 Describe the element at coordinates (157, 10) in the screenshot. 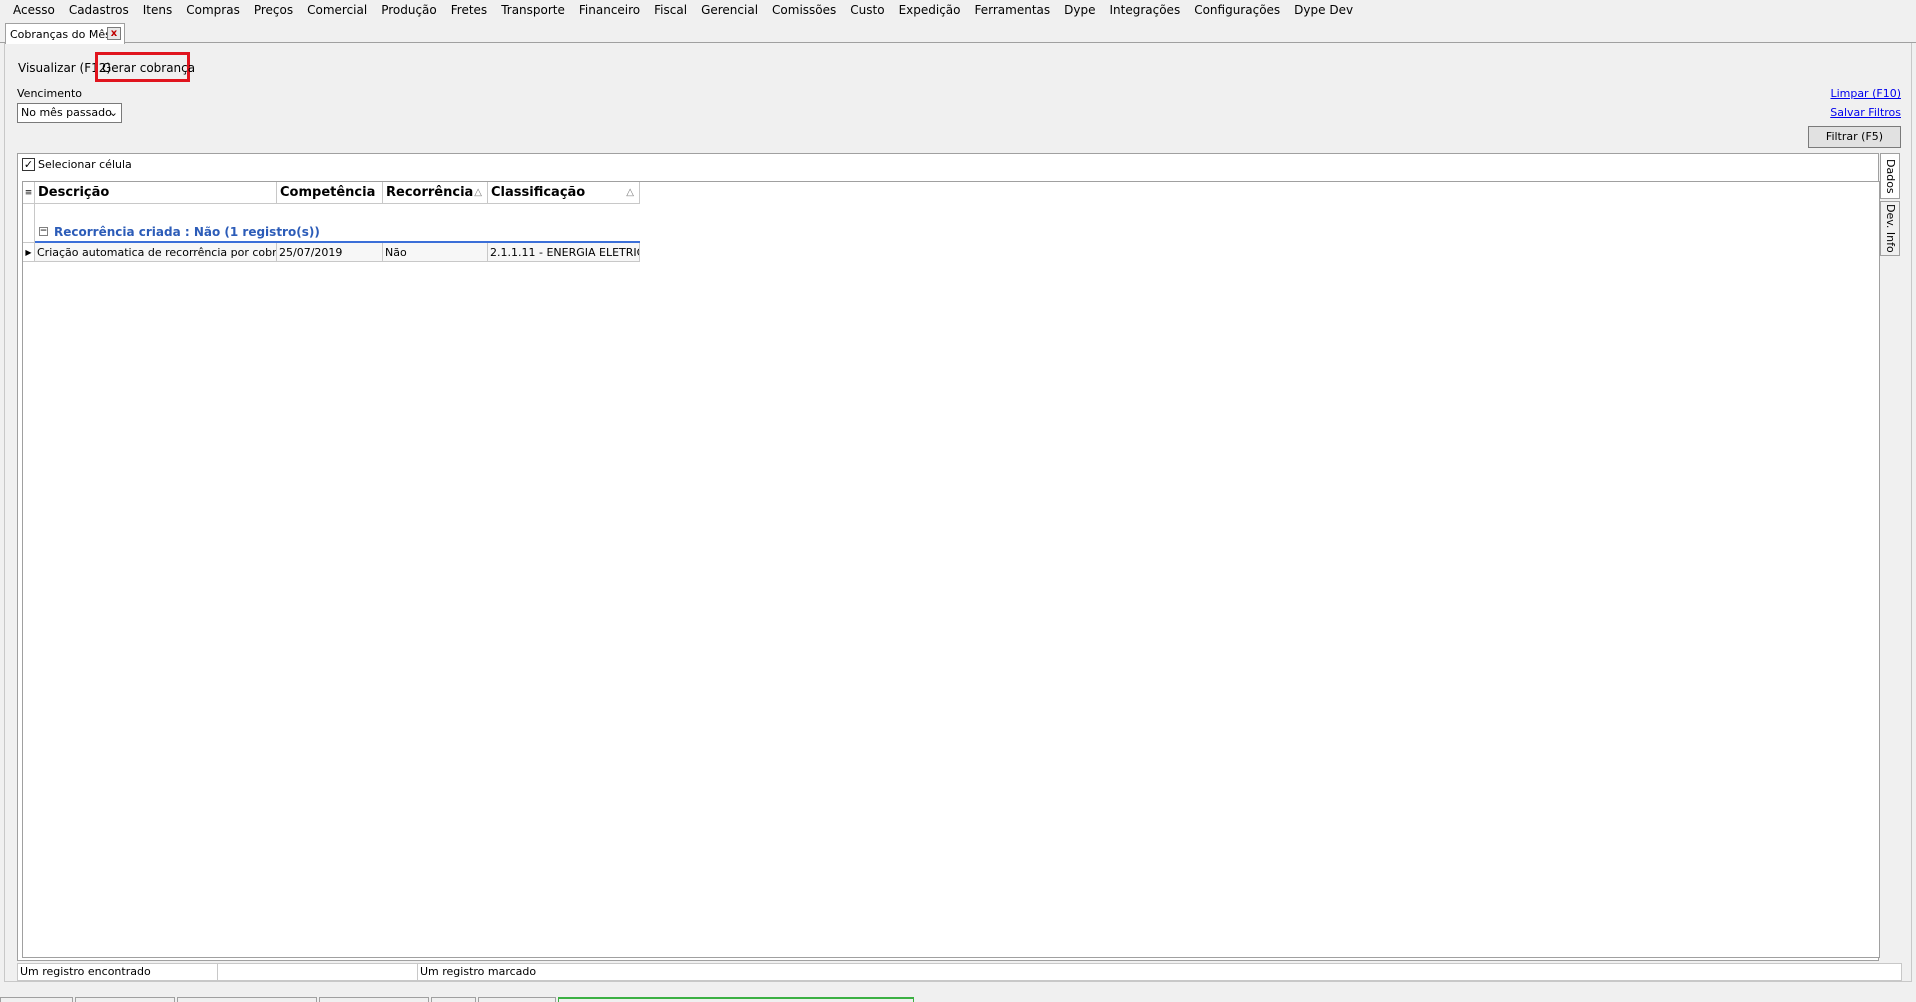

I see `menu-itens: Itens` at that location.